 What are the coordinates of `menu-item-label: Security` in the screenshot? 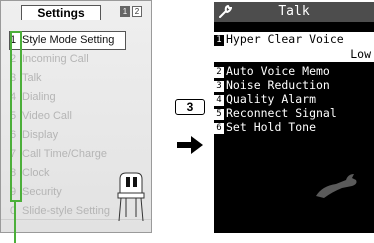 It's located at (42, 192).